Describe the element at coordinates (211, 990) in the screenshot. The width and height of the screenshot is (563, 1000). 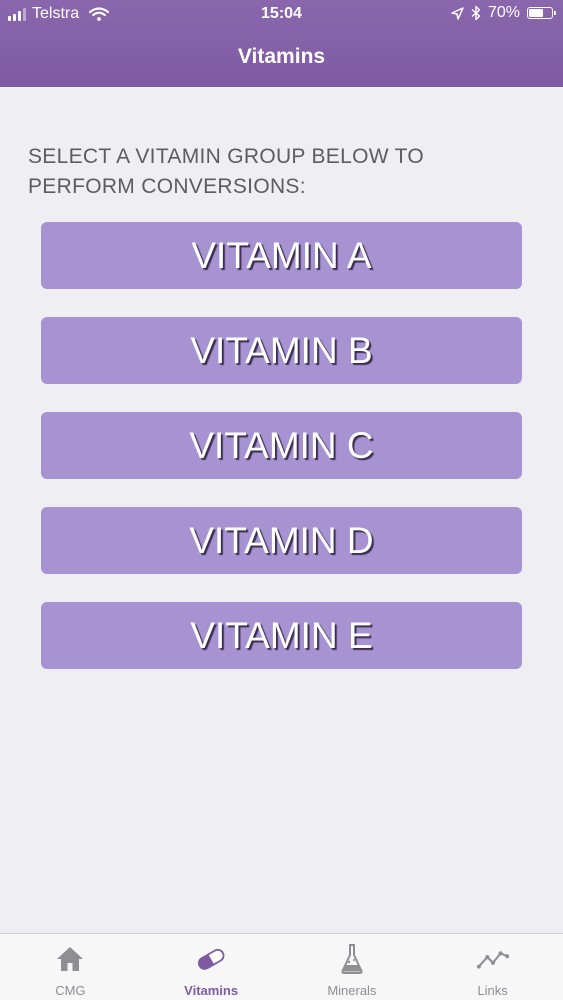
I see `tab-vitamins-label: Vitamins` at that location.